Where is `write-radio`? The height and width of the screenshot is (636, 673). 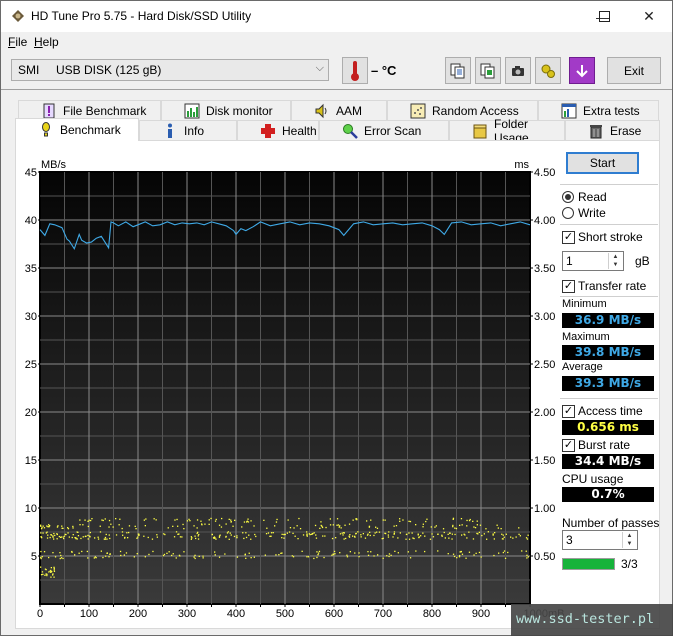
write-radio is located at coordinates (568, 213).